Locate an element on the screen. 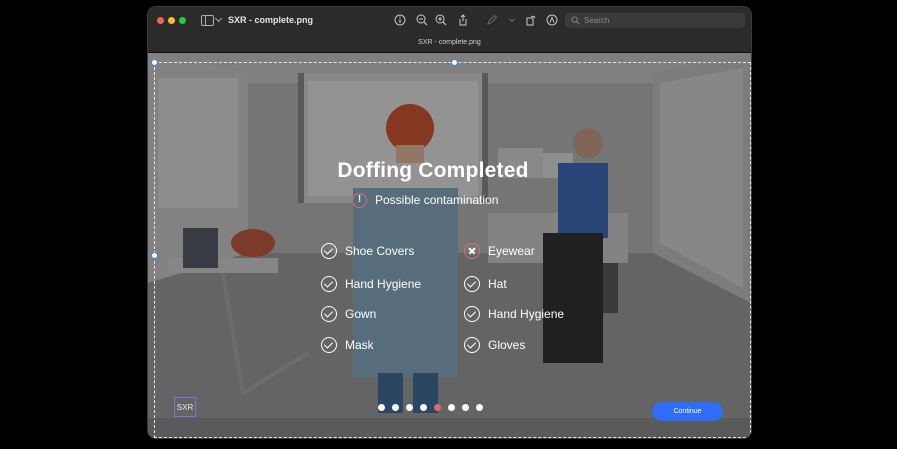  sidebar-toggle-button is located at coordinates (212, 20).